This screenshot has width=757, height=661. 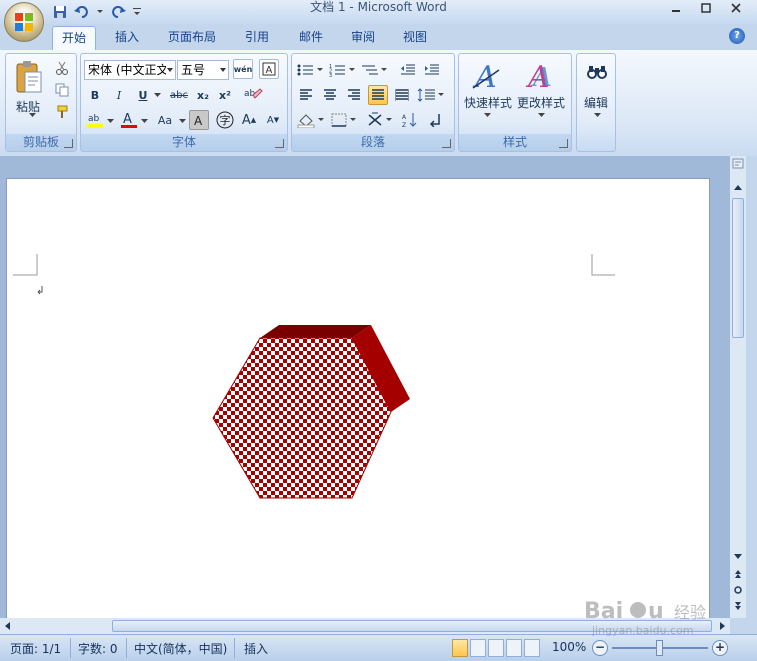 What do you see at coordinates (110, 121) in the screenshot?
I see `highlight-dropdown-icon` at bounding box center [110, 121].